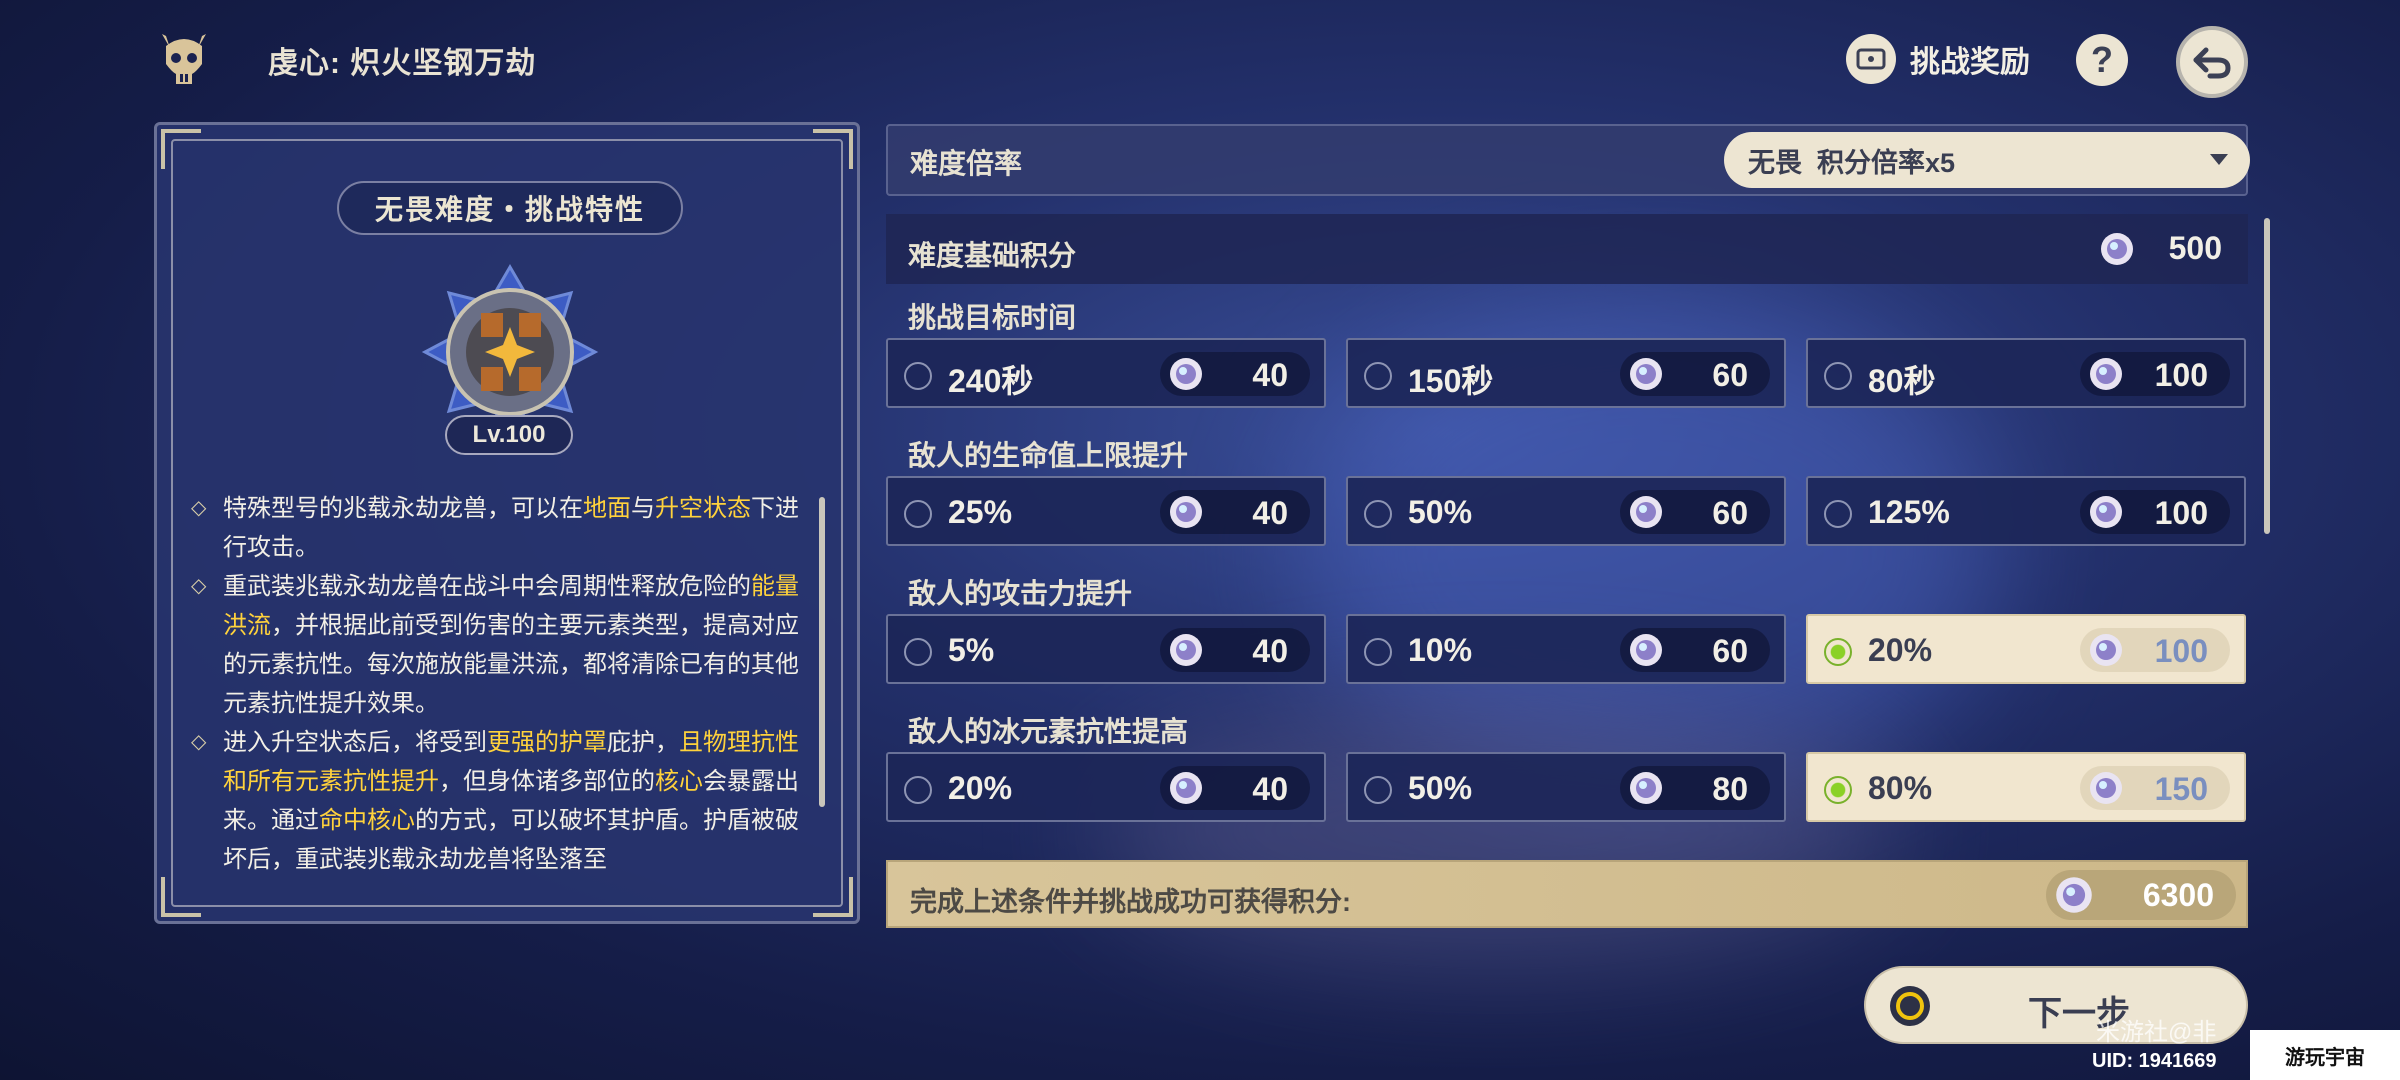  What do you see at coordinates (2026, 373) in the screenshot?
I see `option-card: 80秒 100` at bounding box center [2026, 373].